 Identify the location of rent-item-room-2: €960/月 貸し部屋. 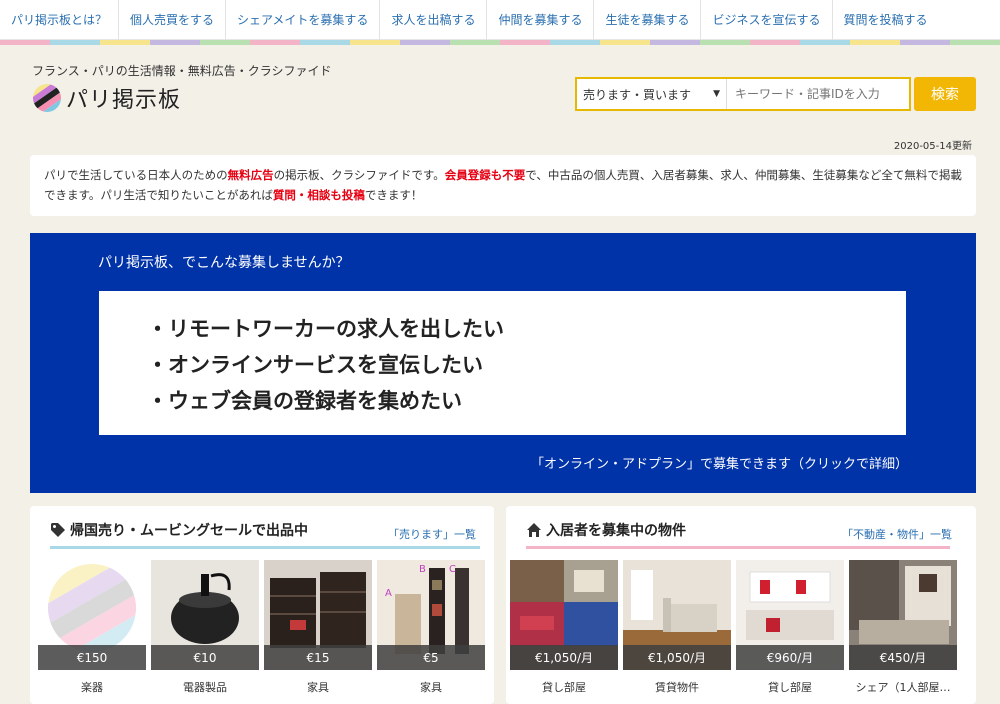
(790, 627).